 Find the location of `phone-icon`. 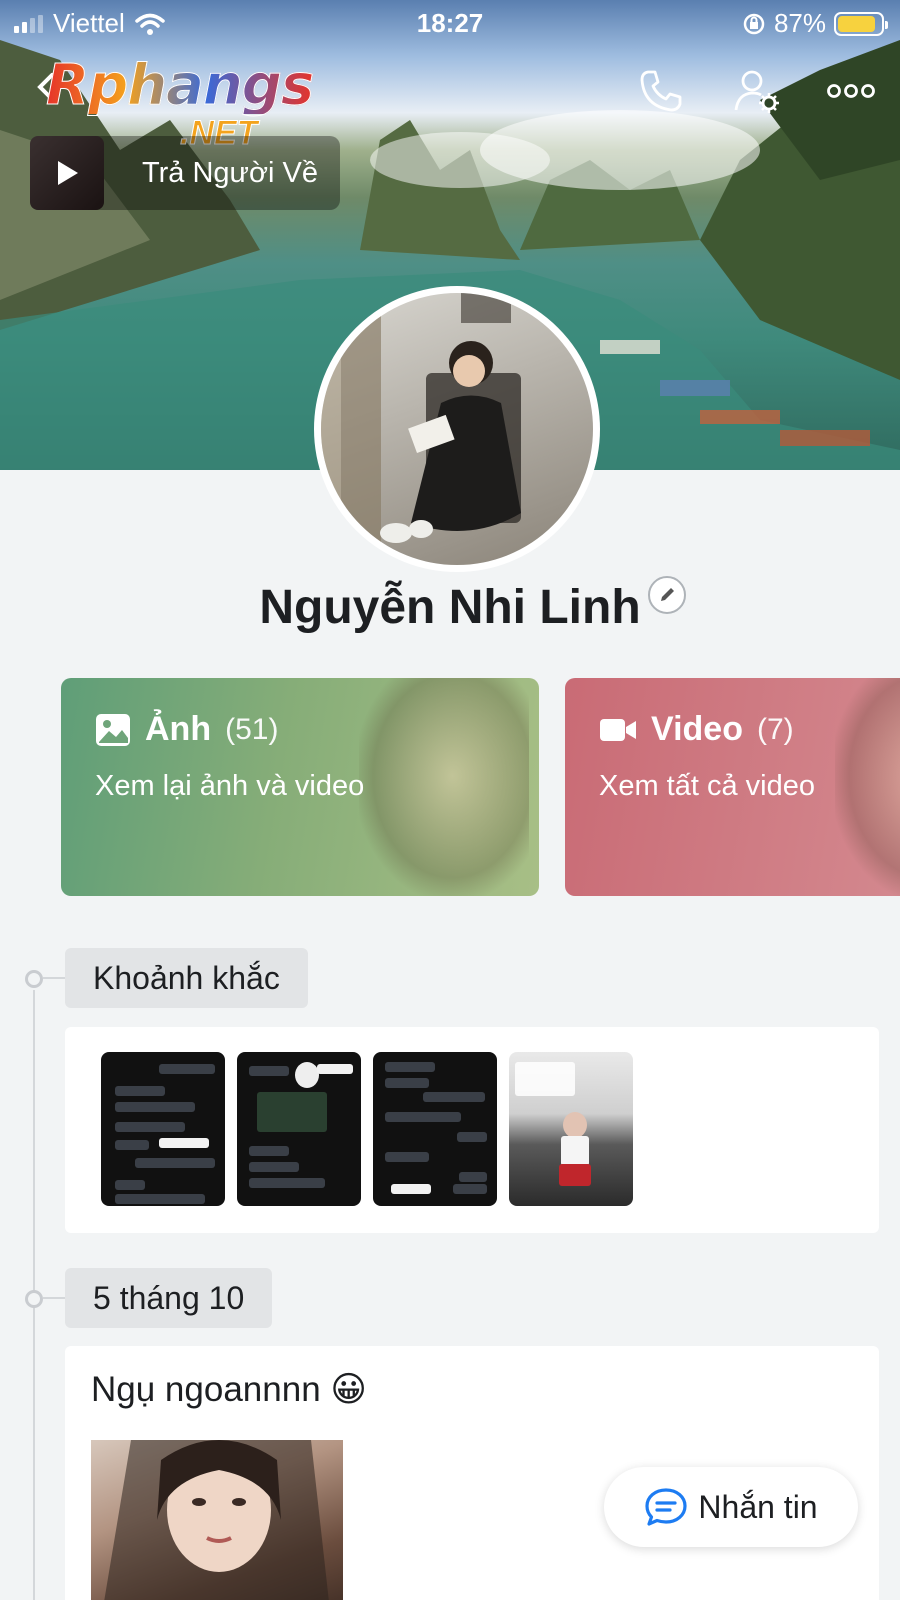

phone-icon is located at coordinates (661, 91).